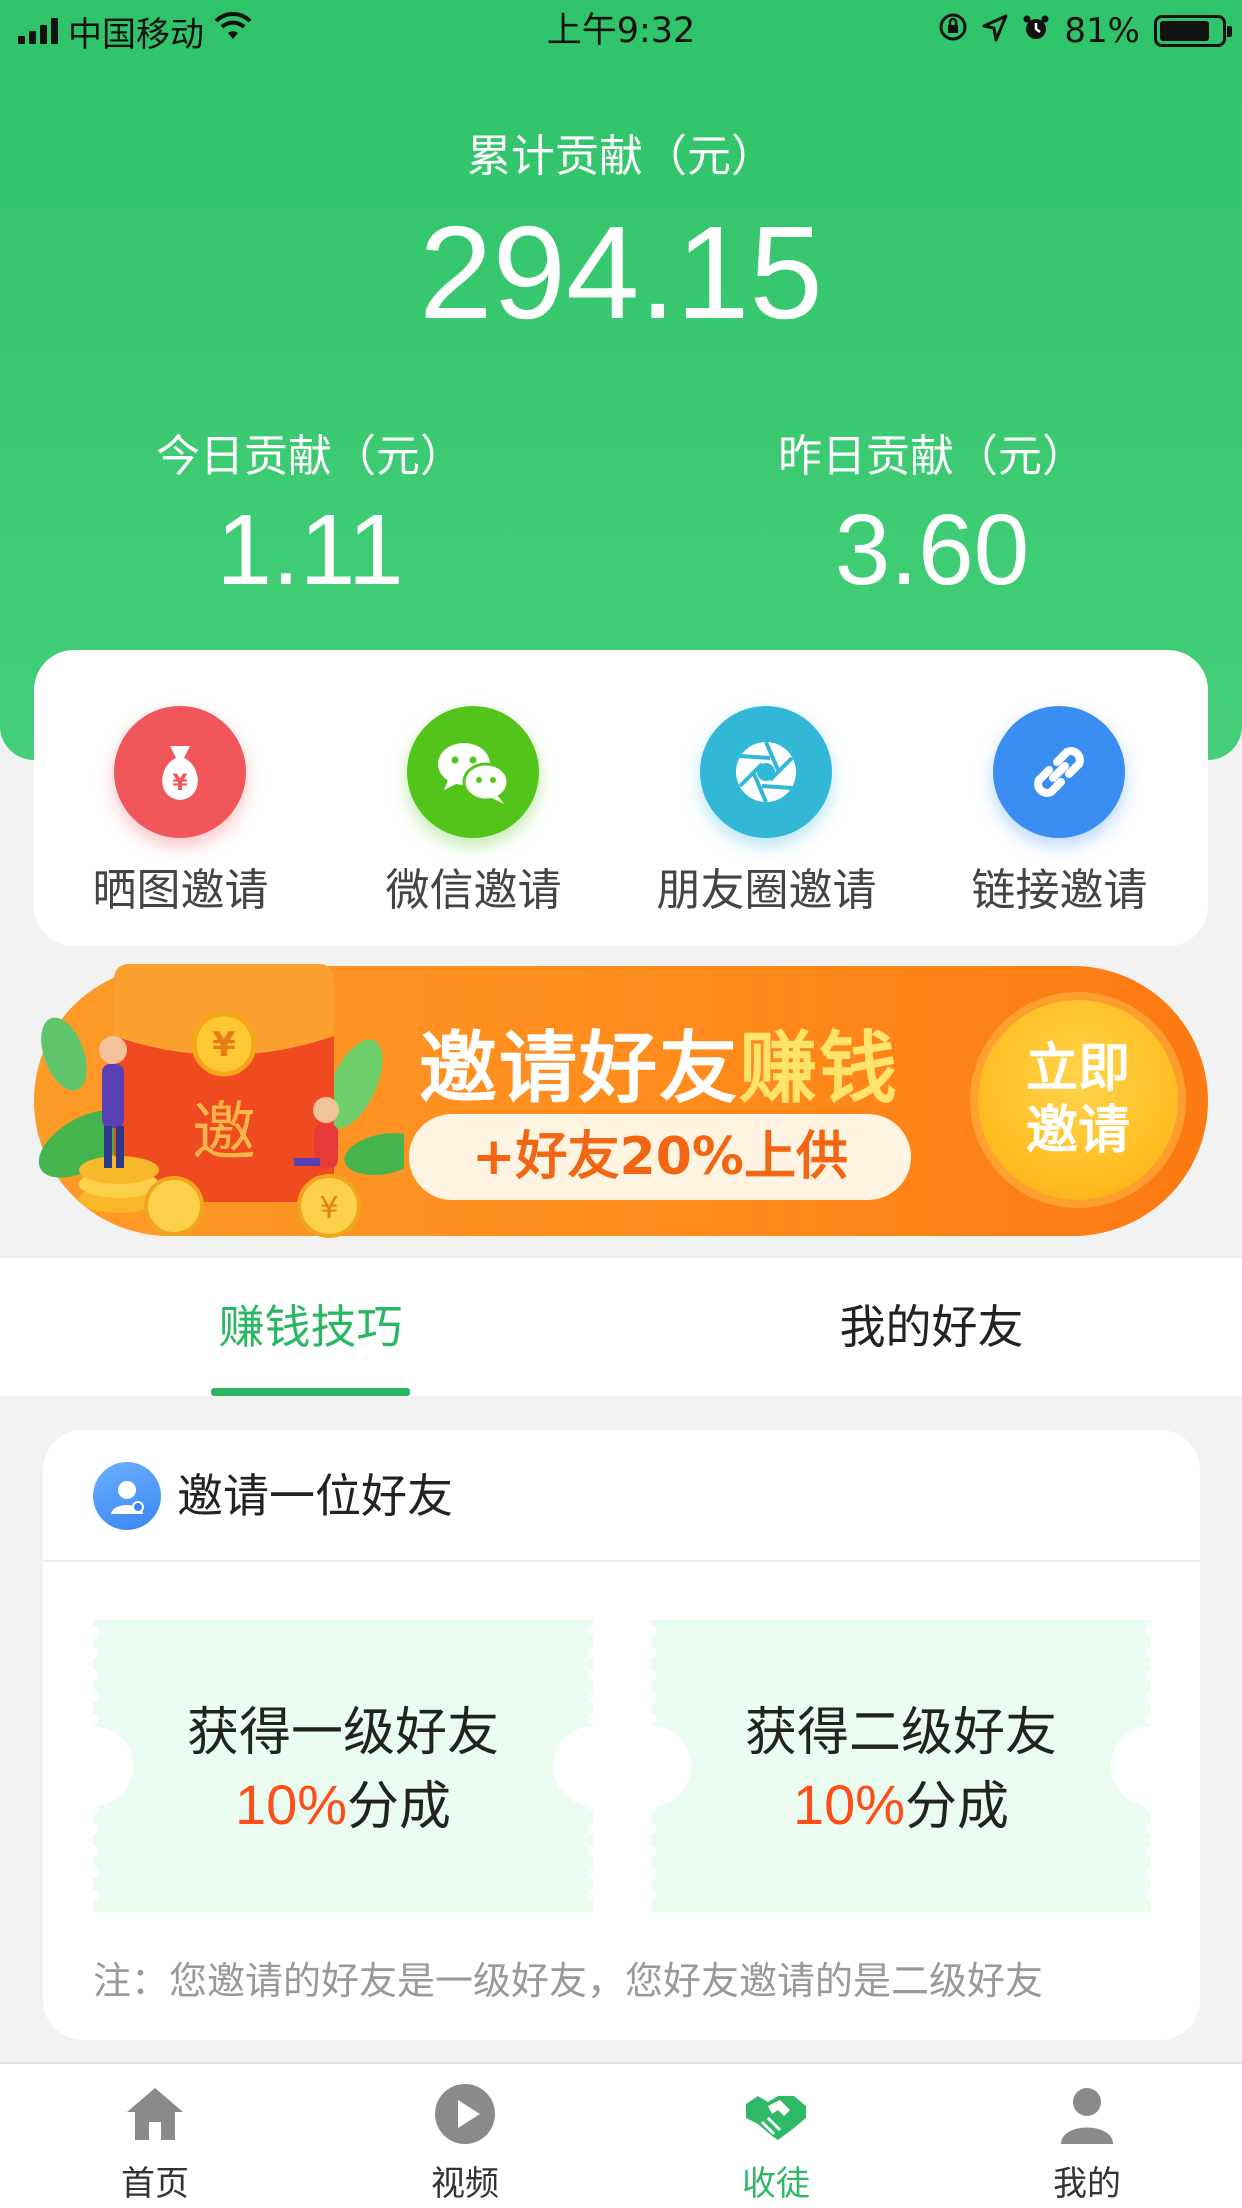  What do you see at coordinates (473, 890) in the screenshot?
I see `invite-wechat-label: 微信邀请` at bounding box center [473, 890].